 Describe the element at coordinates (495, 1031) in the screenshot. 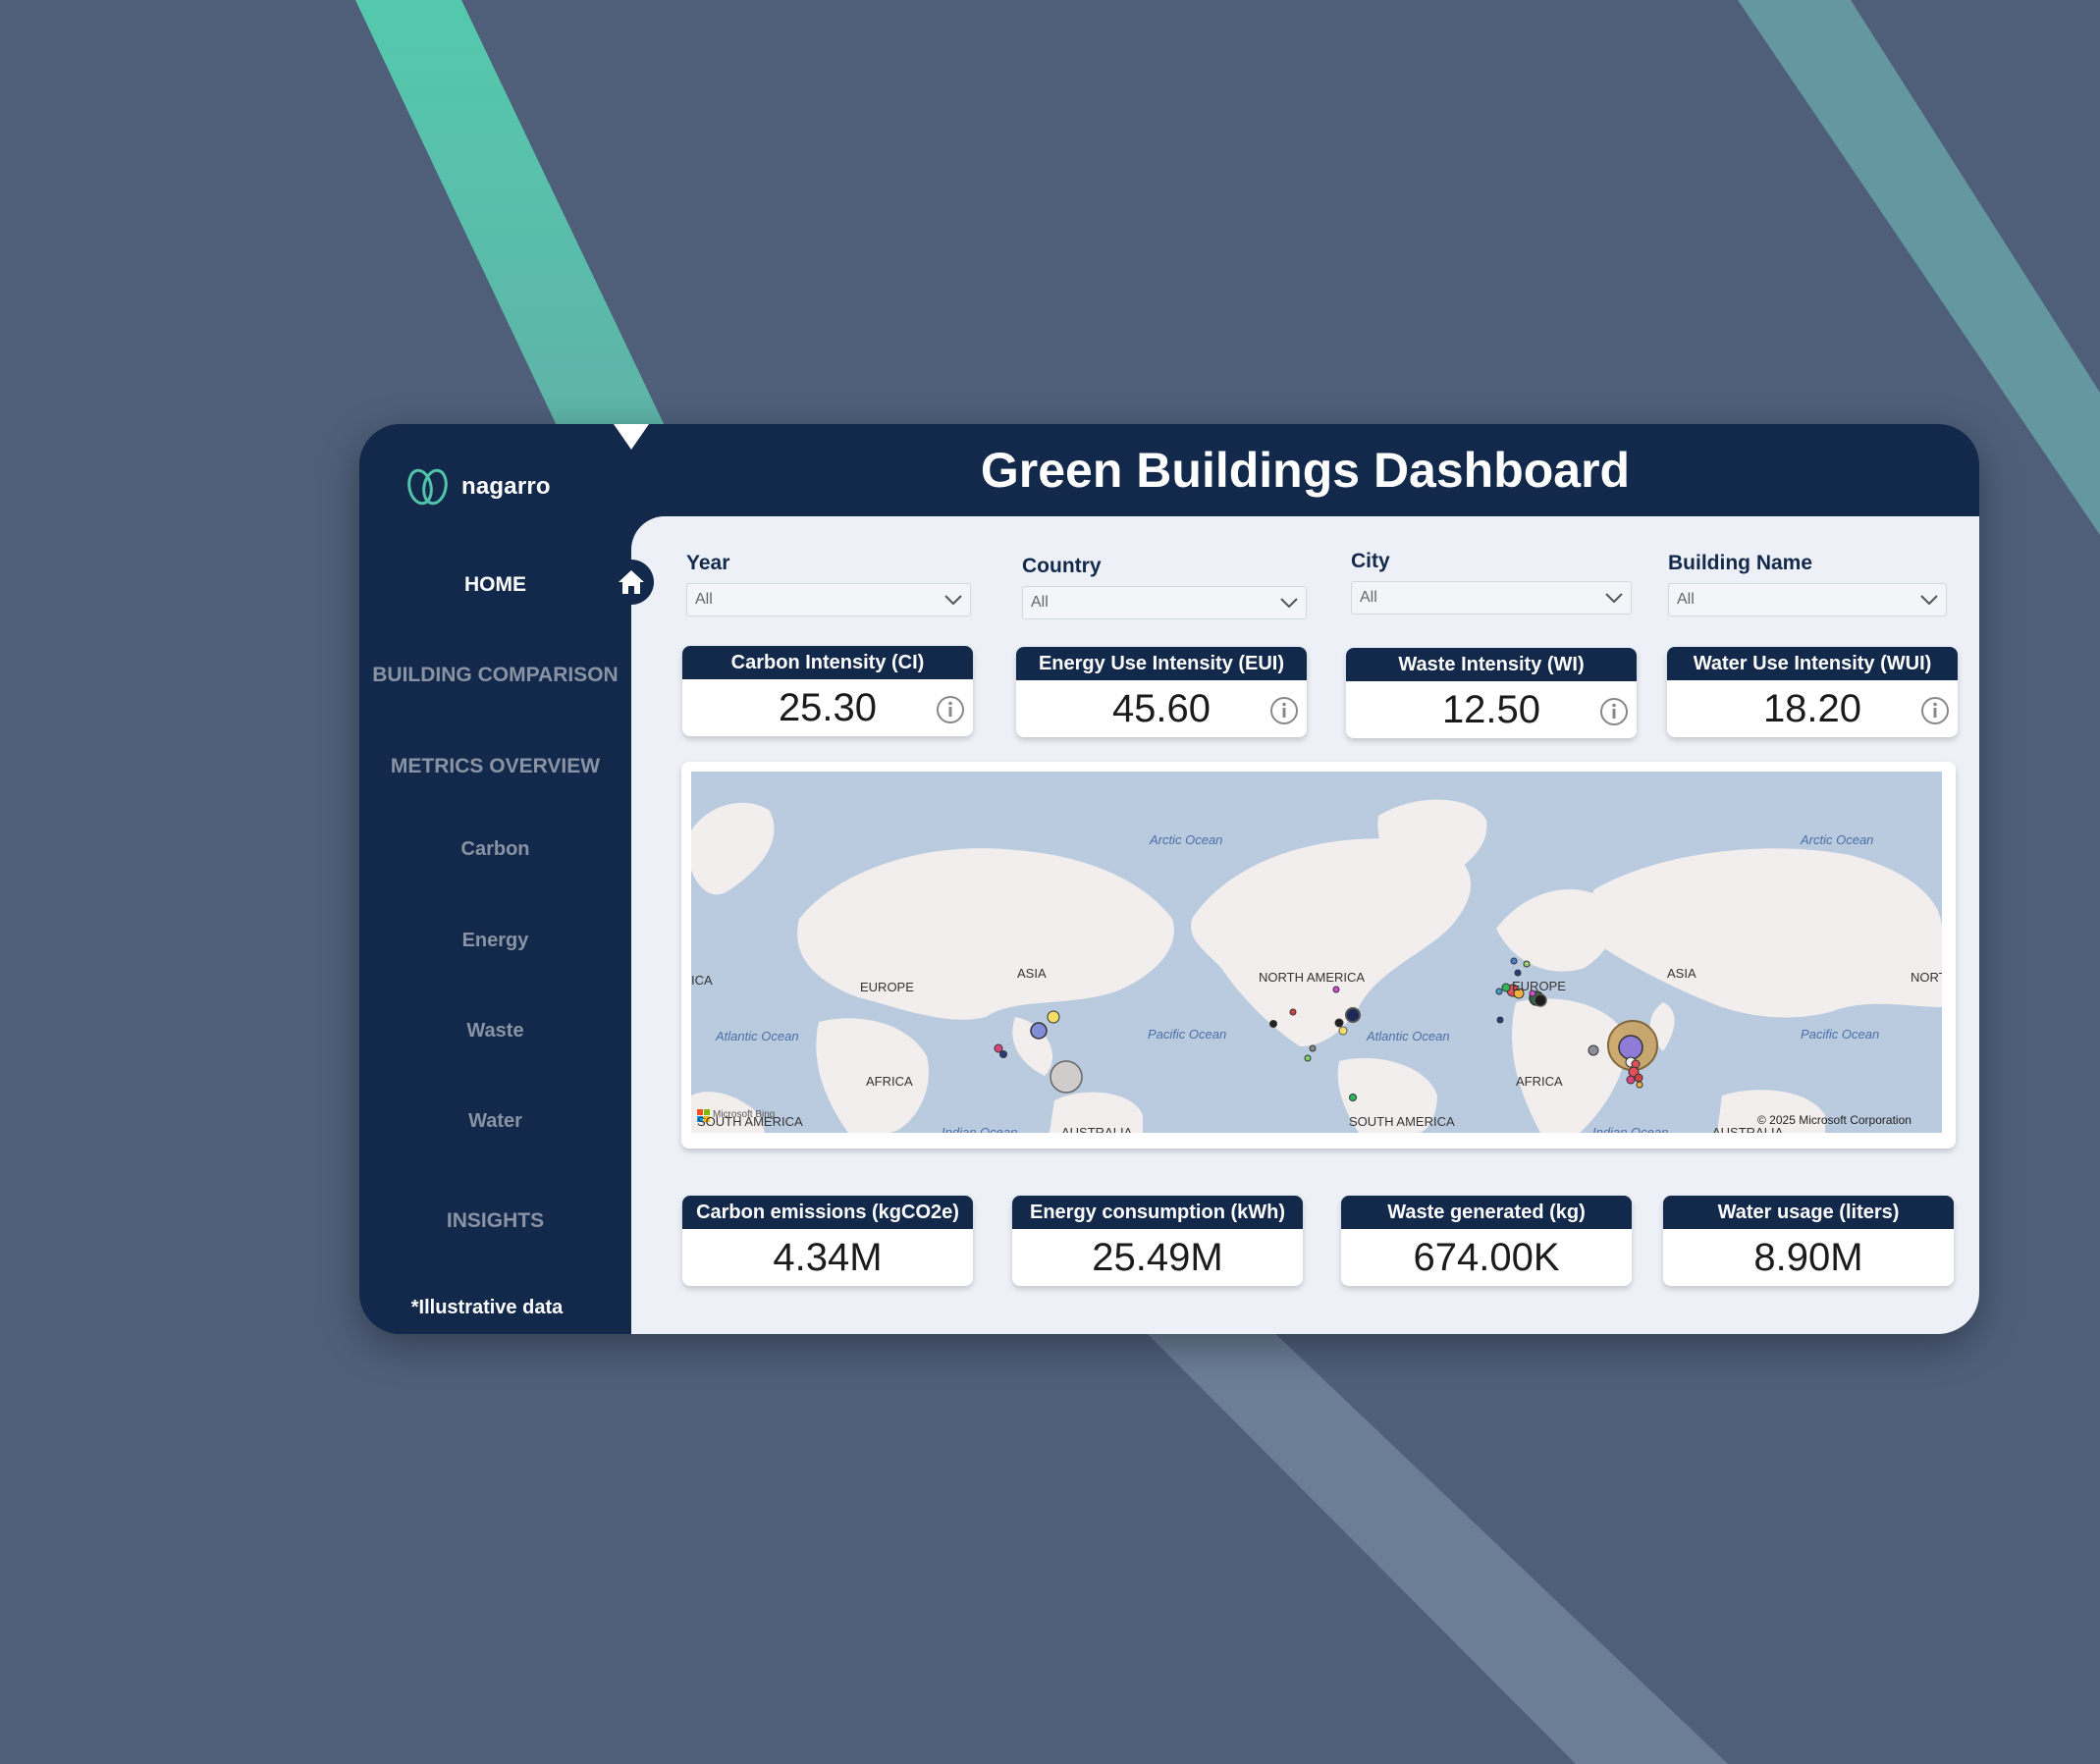

I see `nav-waste: Waste` at that location.